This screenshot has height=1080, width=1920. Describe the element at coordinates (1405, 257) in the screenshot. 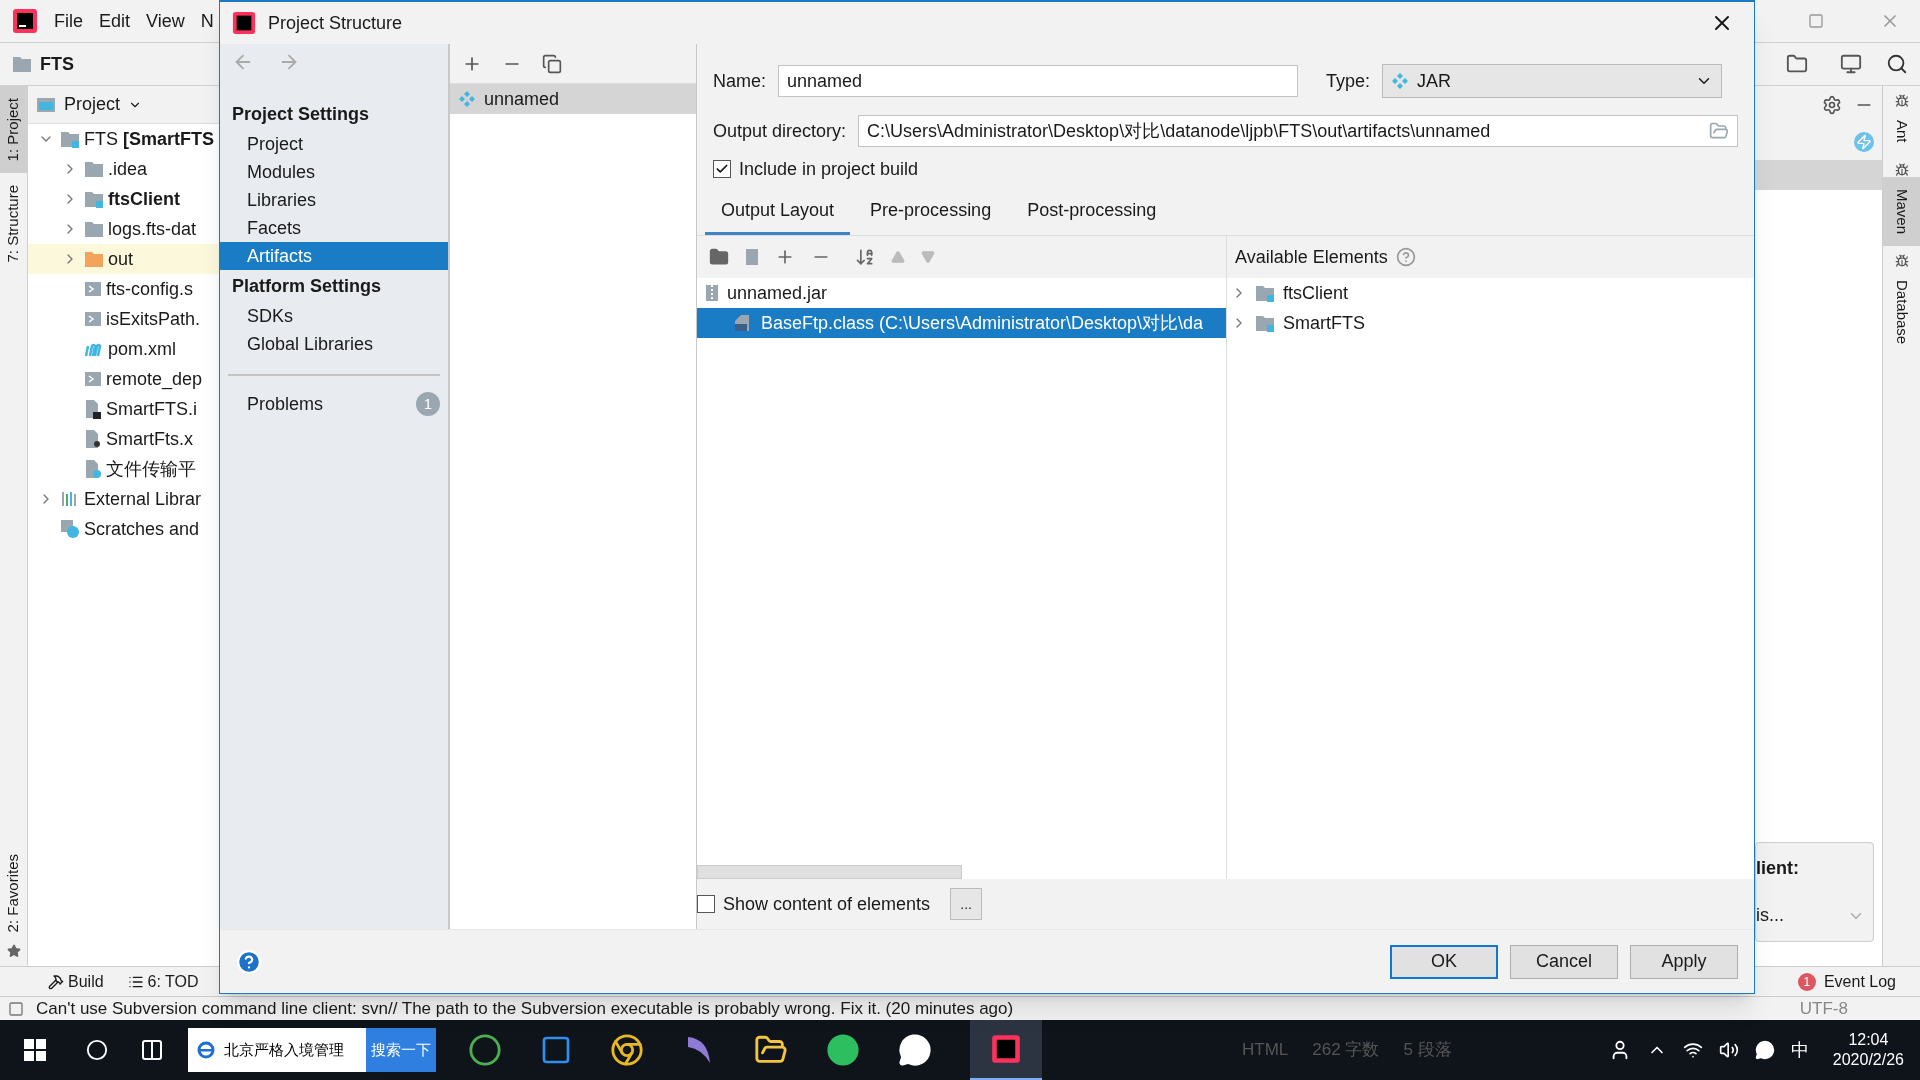

I see `help-icon` at that location.